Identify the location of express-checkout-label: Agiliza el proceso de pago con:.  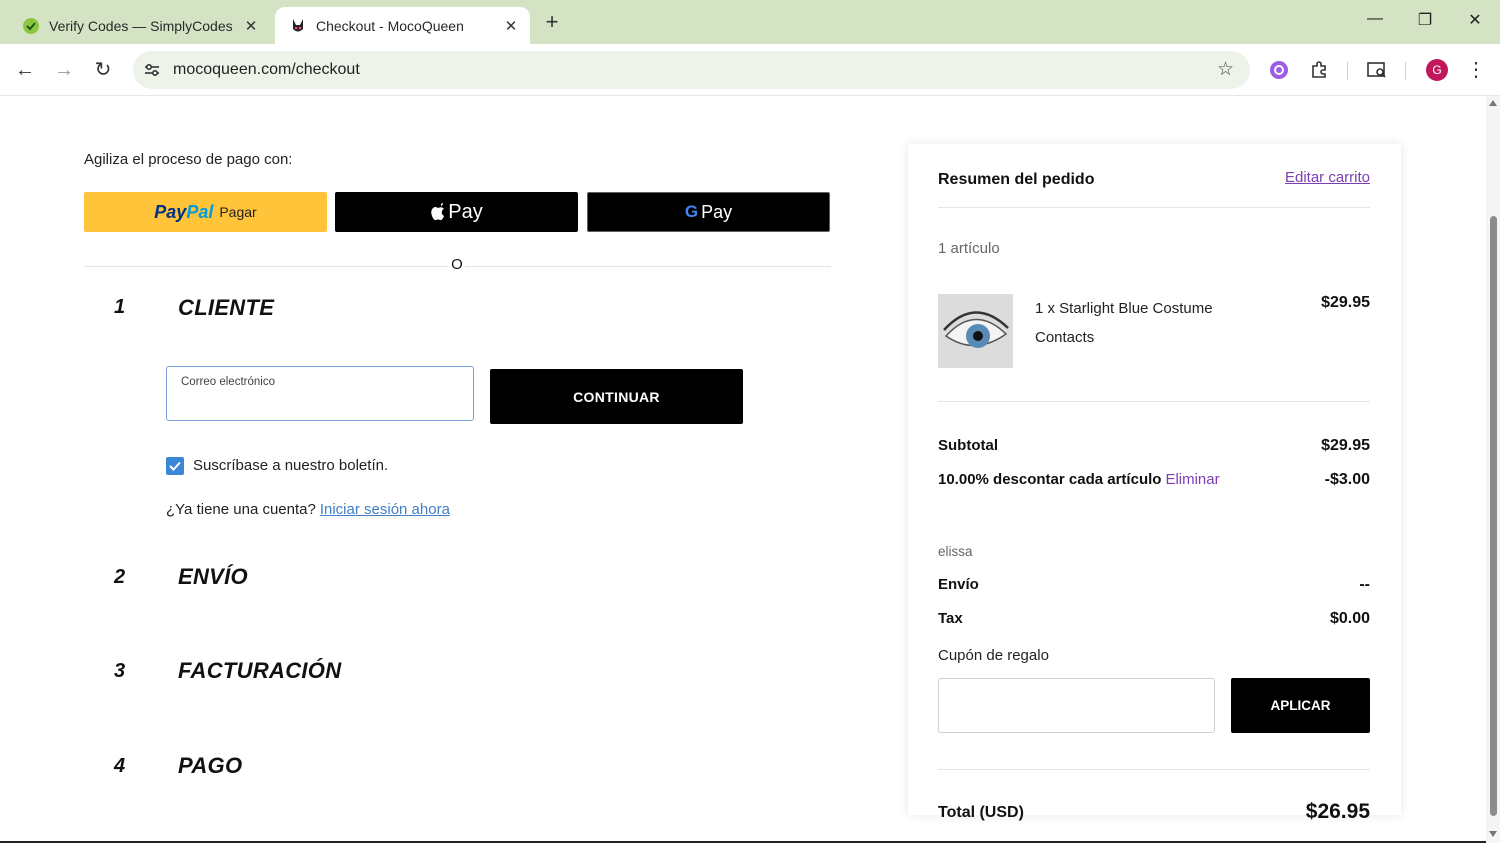
(188, 159).